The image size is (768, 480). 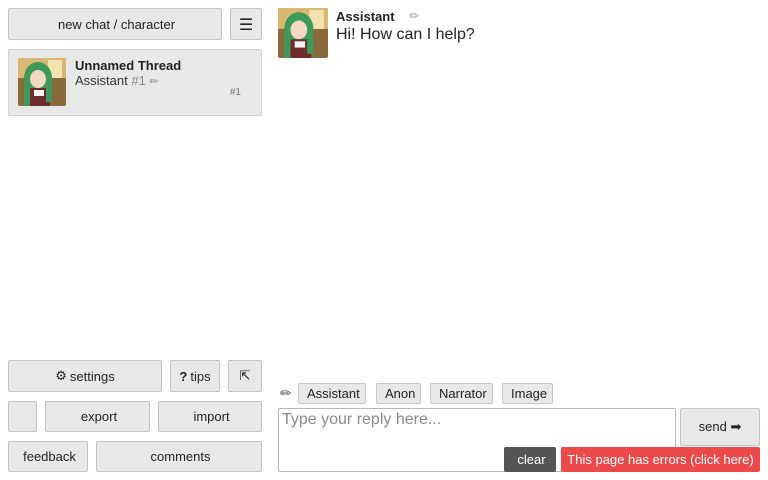 I want to click on send-button: send ➡, so click(x=720, y=427).